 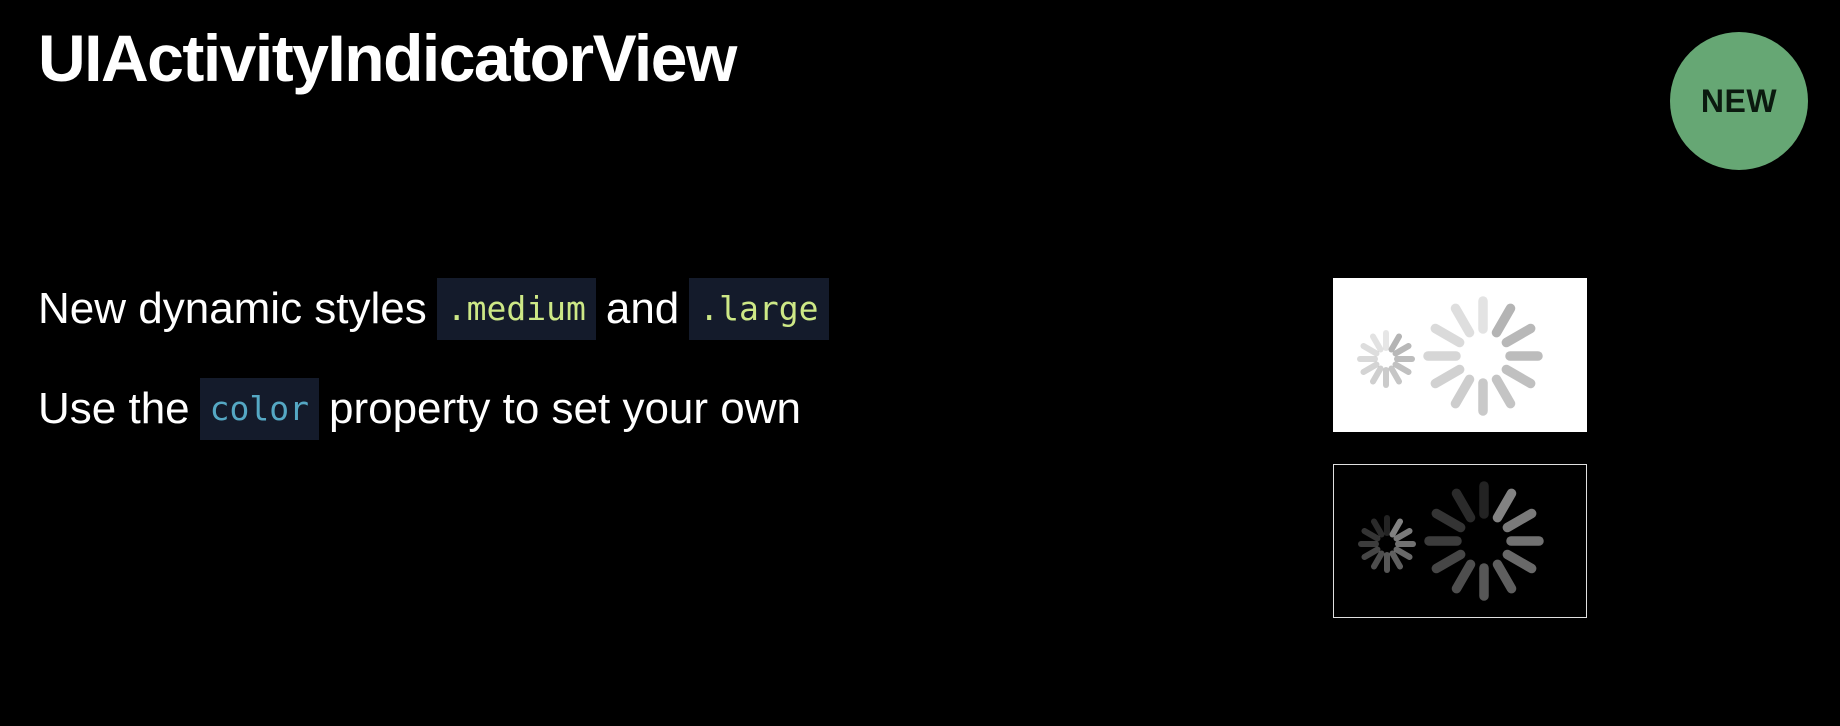 I want to click on code-color: color, so click(x=259, y=409).